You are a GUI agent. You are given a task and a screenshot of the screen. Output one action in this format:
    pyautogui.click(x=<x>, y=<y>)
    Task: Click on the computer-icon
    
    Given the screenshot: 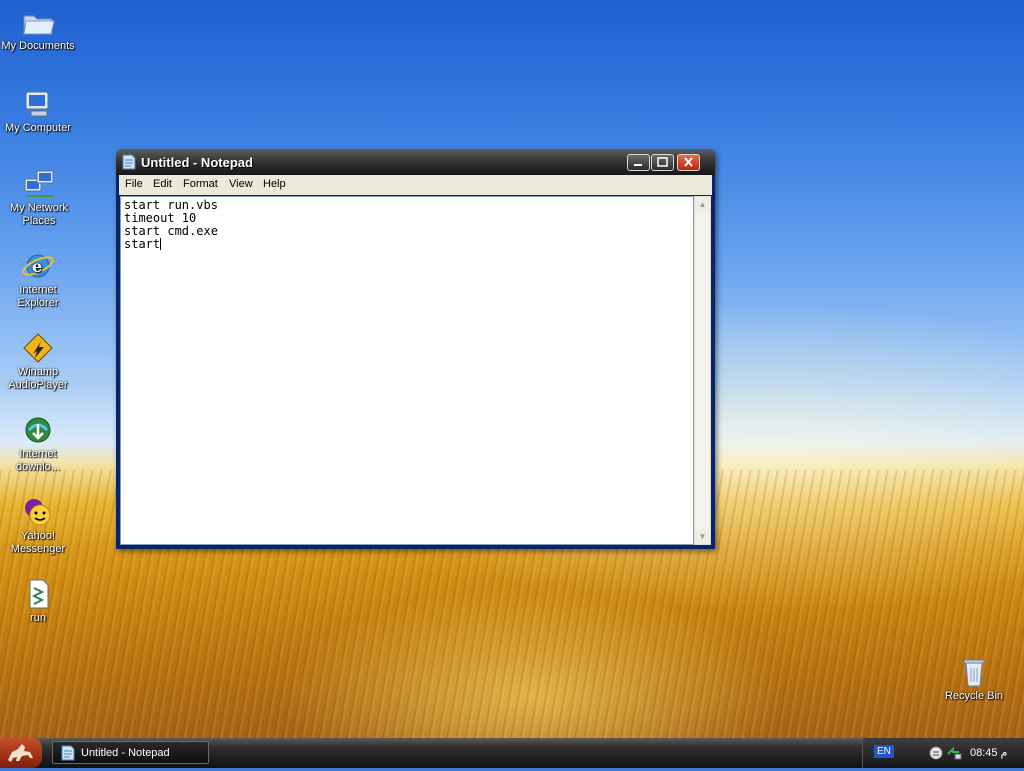 What is the action you would take?
    pyautogui.click(x=37, y=104)
    